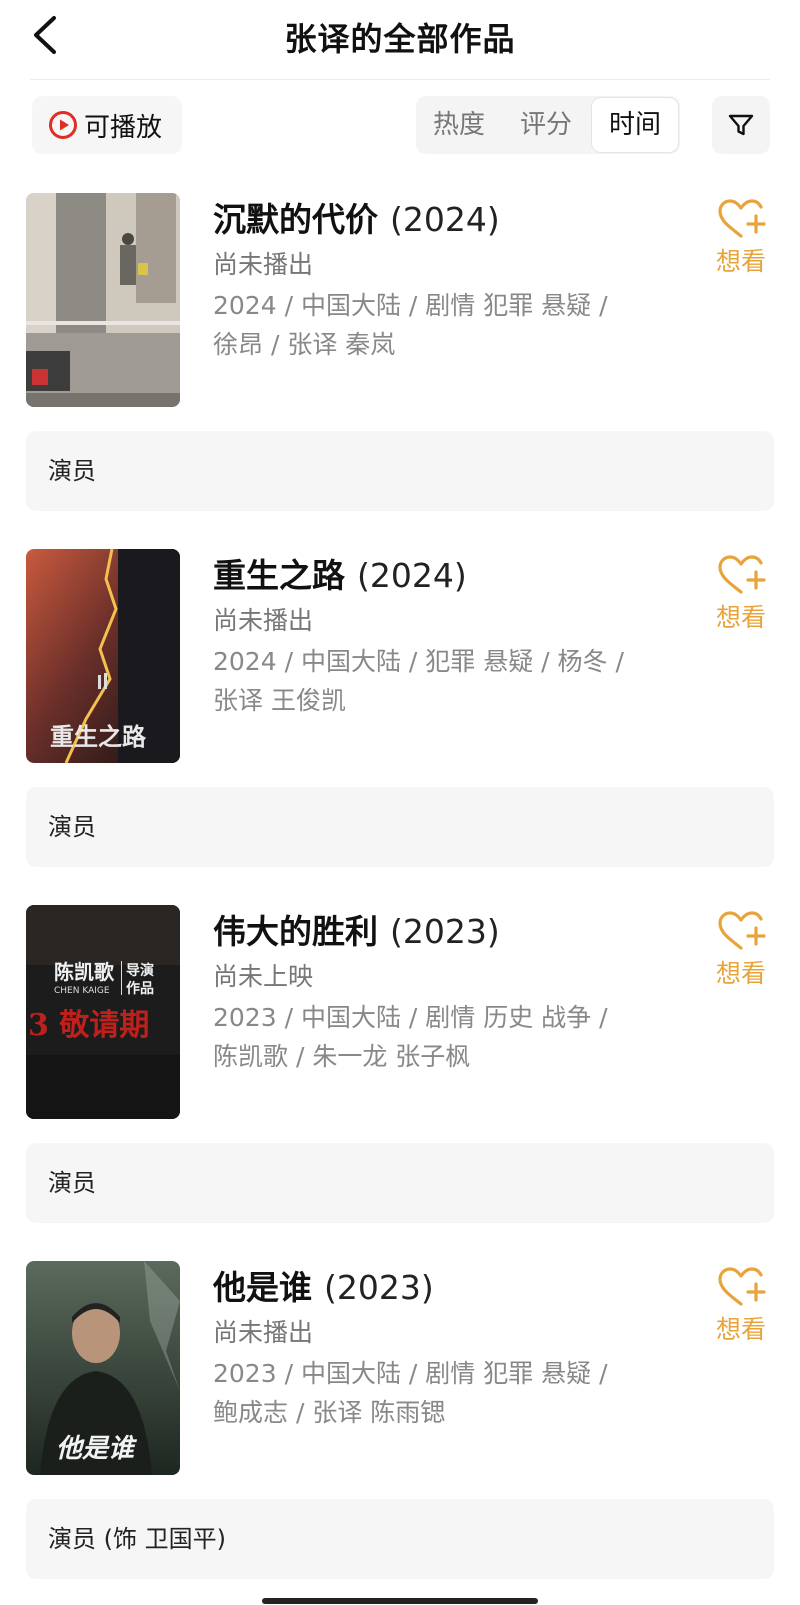 Image resolution: width=800 pixels, height=1605 pixels. I want to click on playable-filter-button: 可播放, so click(107, 125).